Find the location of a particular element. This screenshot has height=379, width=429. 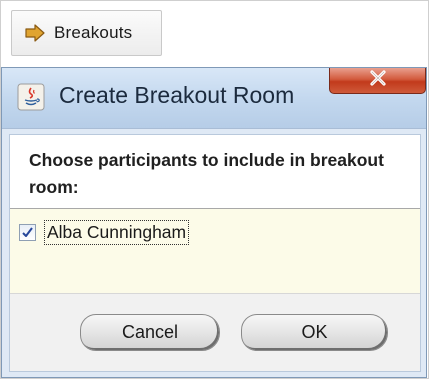

ok-button: OK is located at coordinates (314, 332).